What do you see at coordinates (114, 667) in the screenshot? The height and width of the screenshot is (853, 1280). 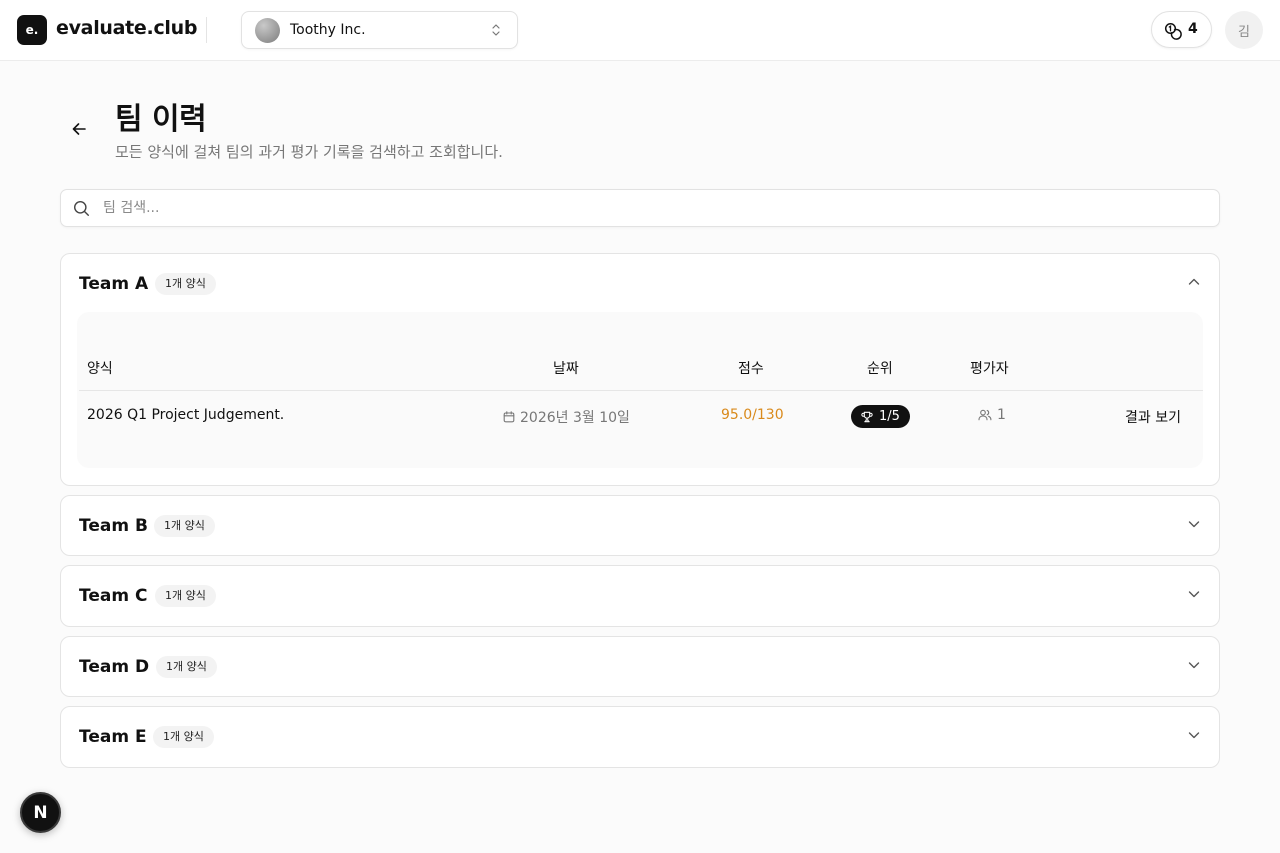 I see `team-name: Team D` at bounding box center [114, 667].